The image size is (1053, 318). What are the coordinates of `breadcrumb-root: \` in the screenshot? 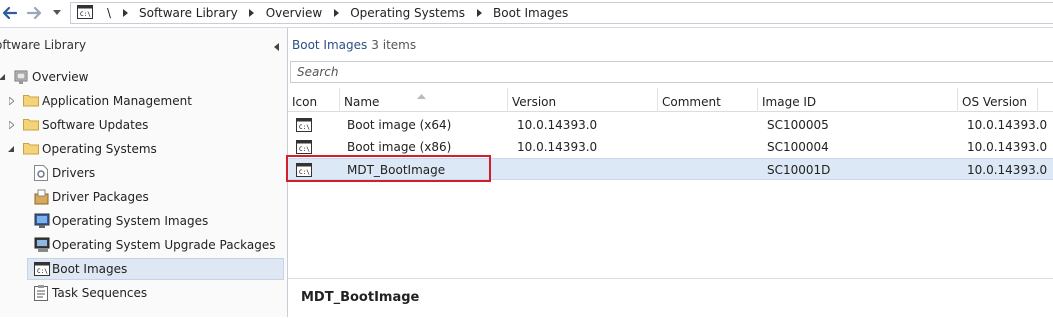 It's located at (109, 13).